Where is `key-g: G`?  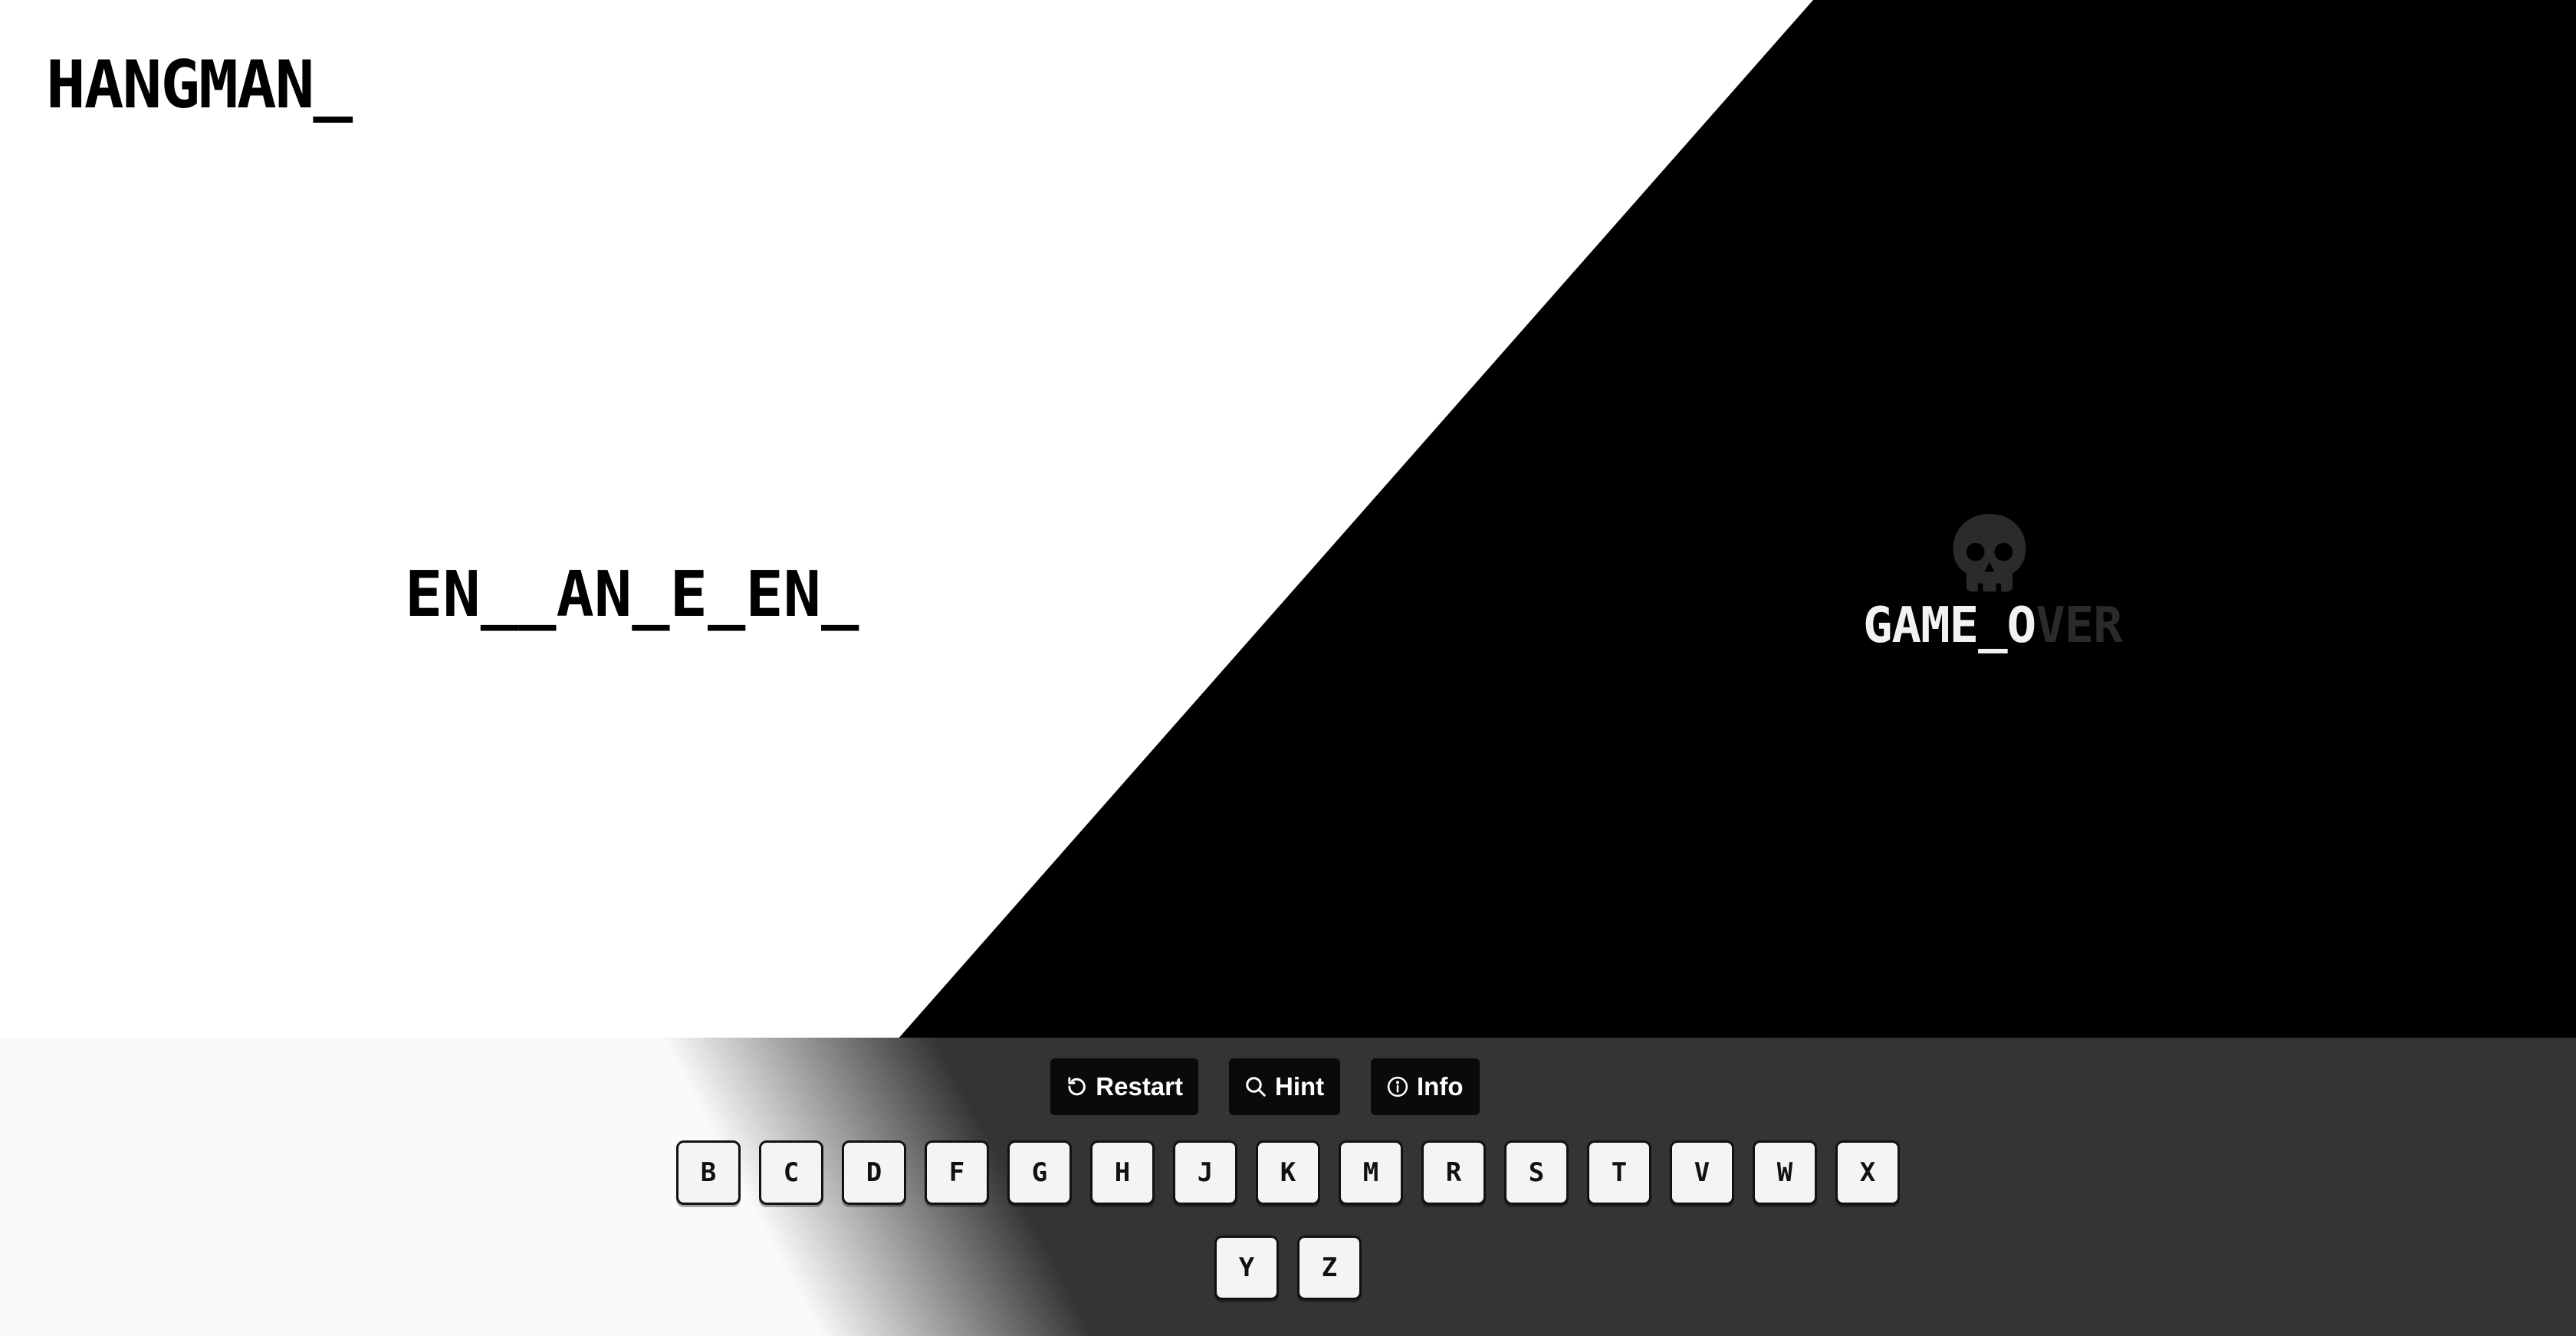 key-g: G is located at coordinates (1039, 1173).